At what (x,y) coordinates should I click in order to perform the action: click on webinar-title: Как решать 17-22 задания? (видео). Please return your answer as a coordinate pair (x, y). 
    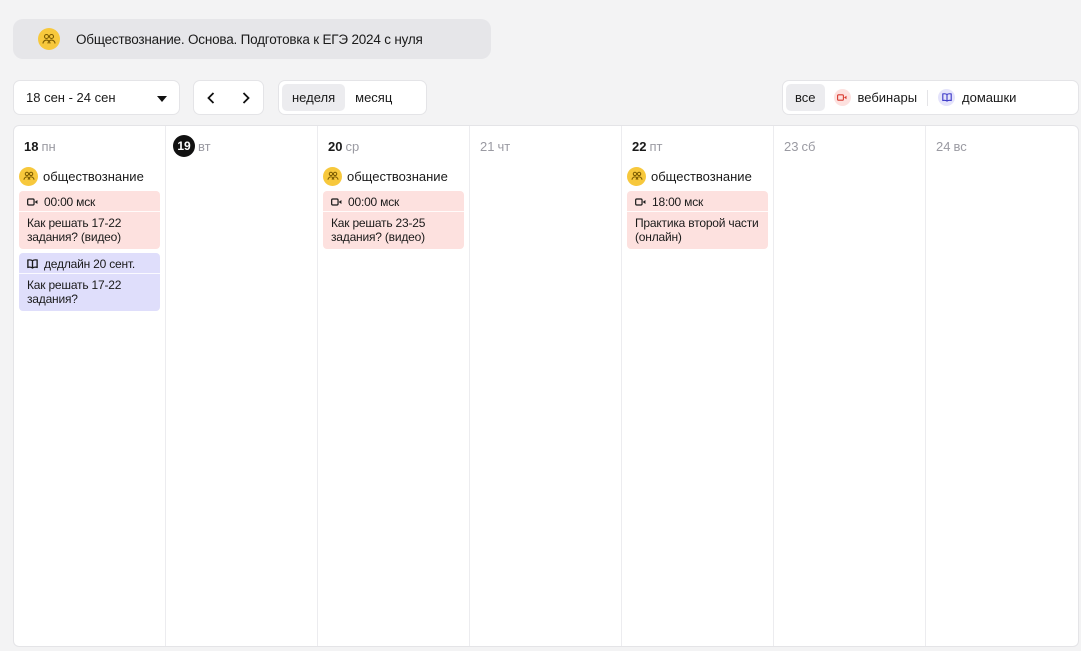
    Looking at the image, I should click on (74, 230).